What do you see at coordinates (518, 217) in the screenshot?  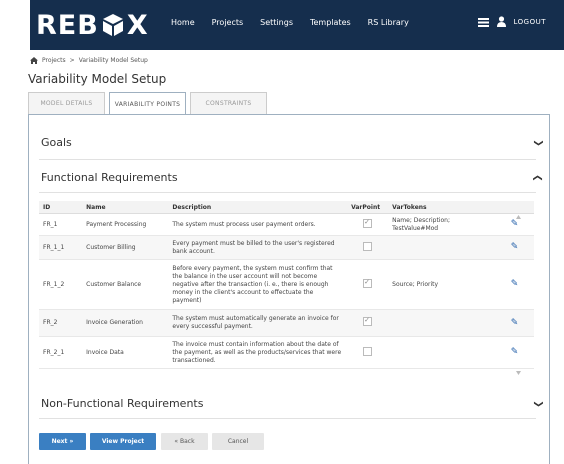 I see `scroll-up-arrow` at bounding box center [518, 217].